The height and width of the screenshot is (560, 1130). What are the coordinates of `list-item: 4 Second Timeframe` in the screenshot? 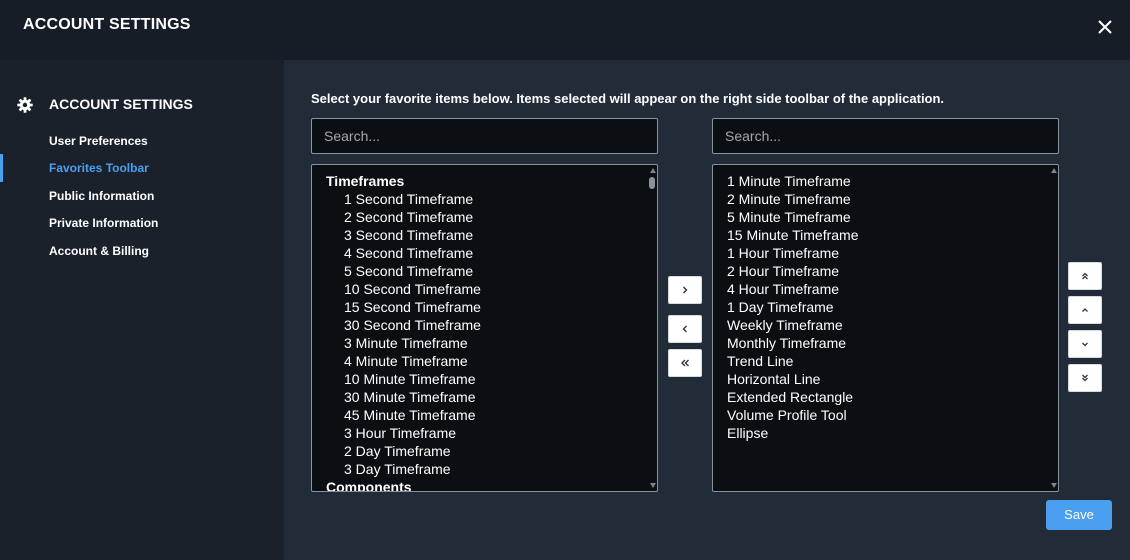 It's located at (484, 253).